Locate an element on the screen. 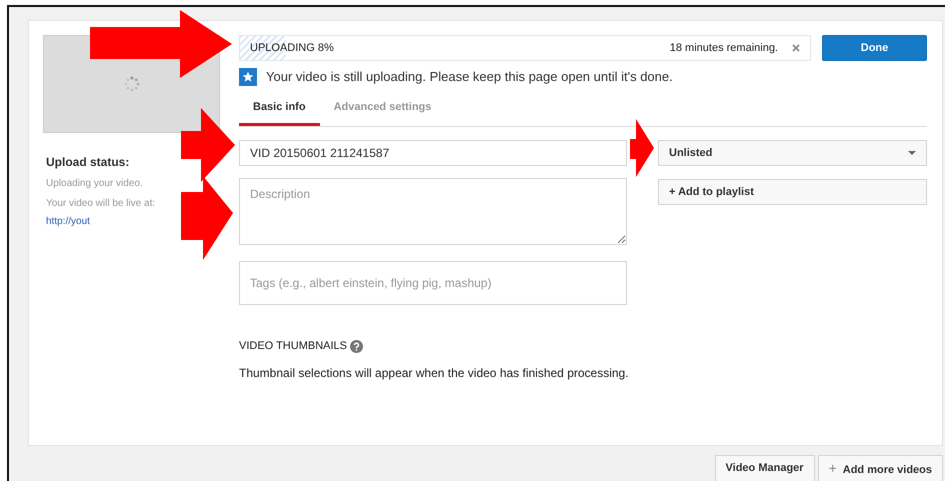 This screenshot has width=945, height=481. description-field: Description is located at coordinates (433, 211).